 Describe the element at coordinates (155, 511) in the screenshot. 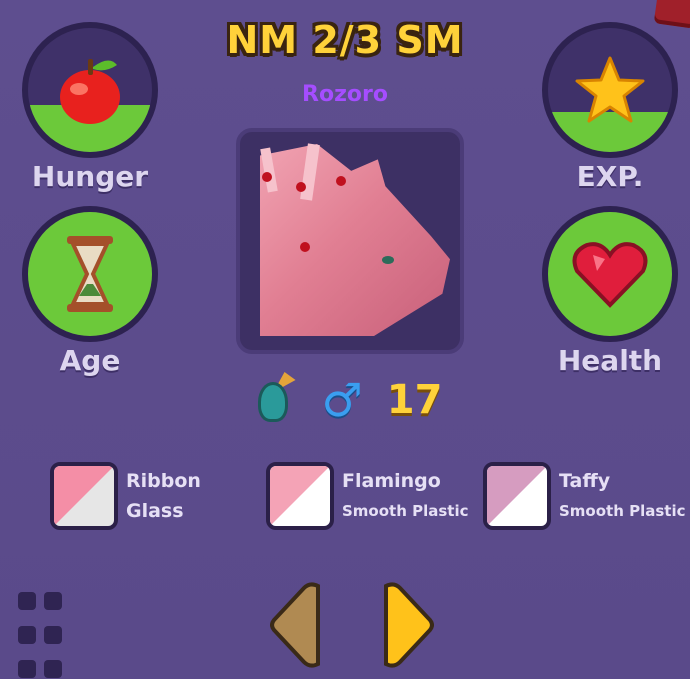

I see `color-material: Glass` at that location.